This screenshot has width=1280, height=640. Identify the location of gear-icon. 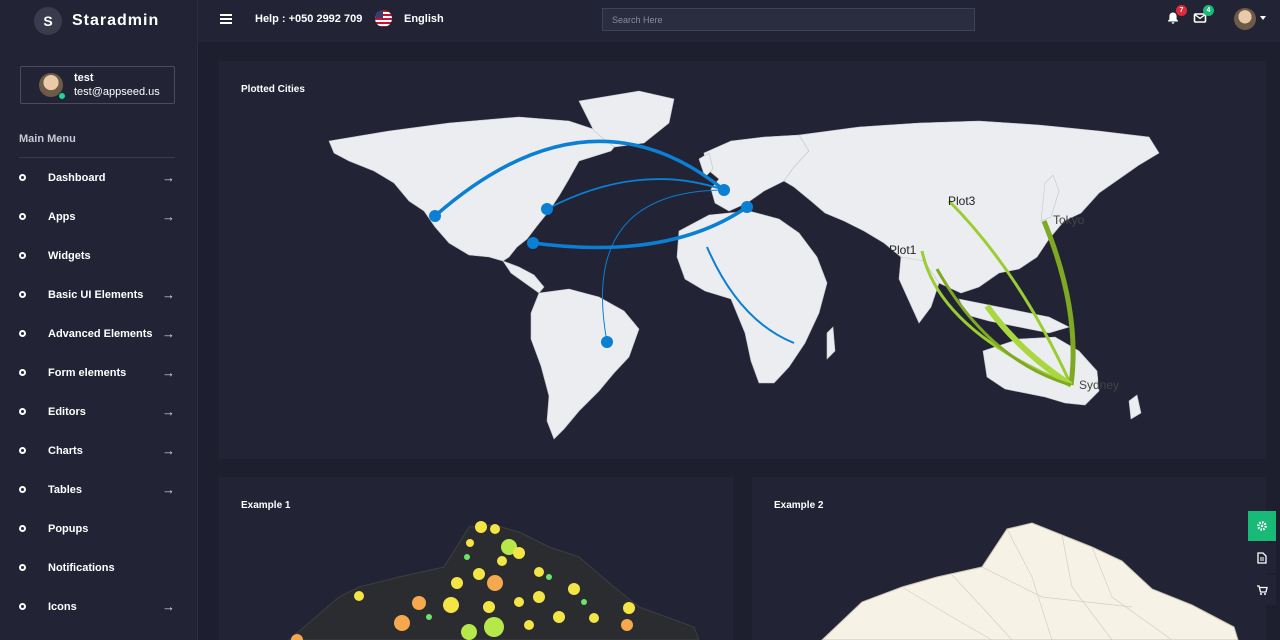
(1262, 526).